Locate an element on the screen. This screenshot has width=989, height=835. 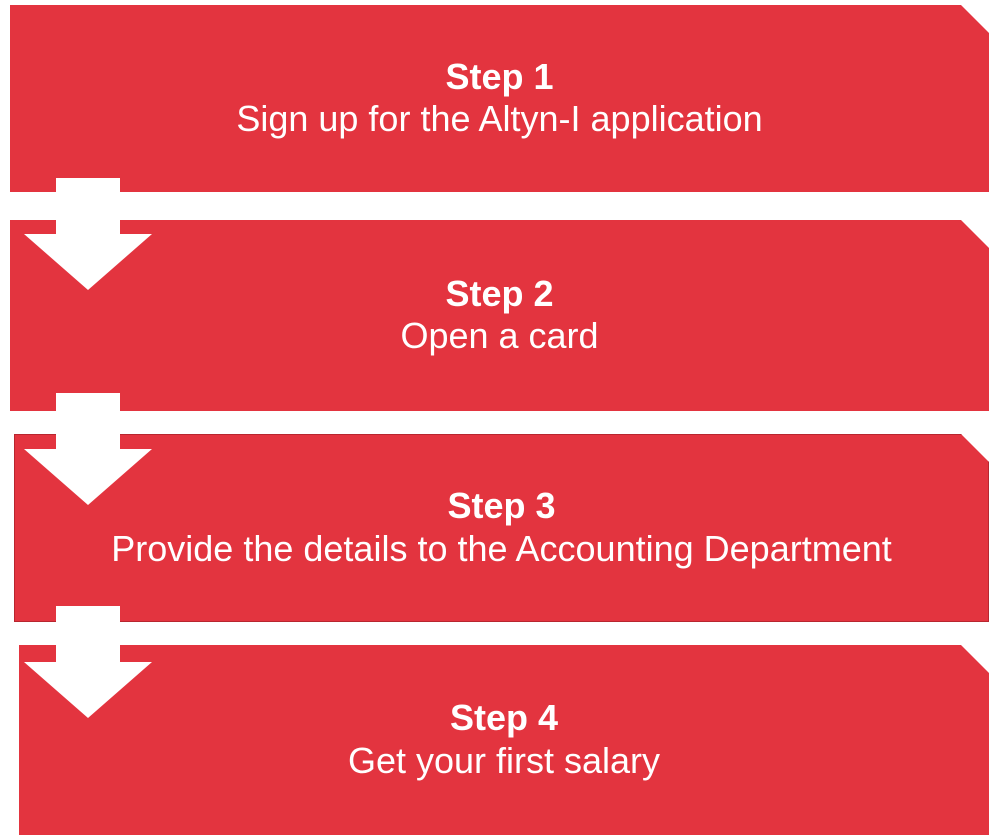
step-description: Sign up for the Altyn-I application is located at coordinates (499, 119).